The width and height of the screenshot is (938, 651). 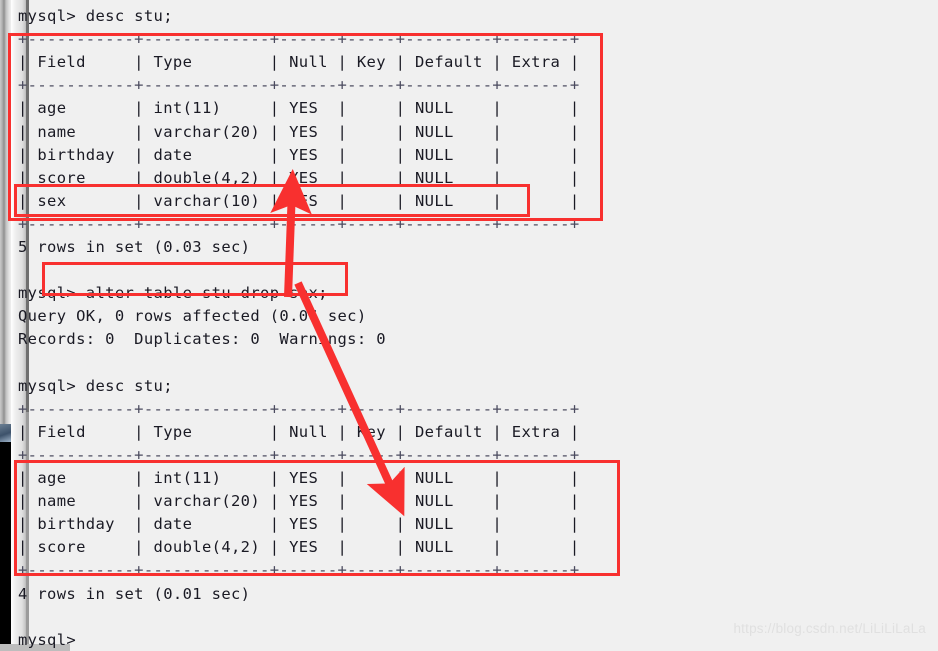 I want to click on terminal-line: | sex | varchar(10) | YES | | NULL | |, so click(x=299, y=200).